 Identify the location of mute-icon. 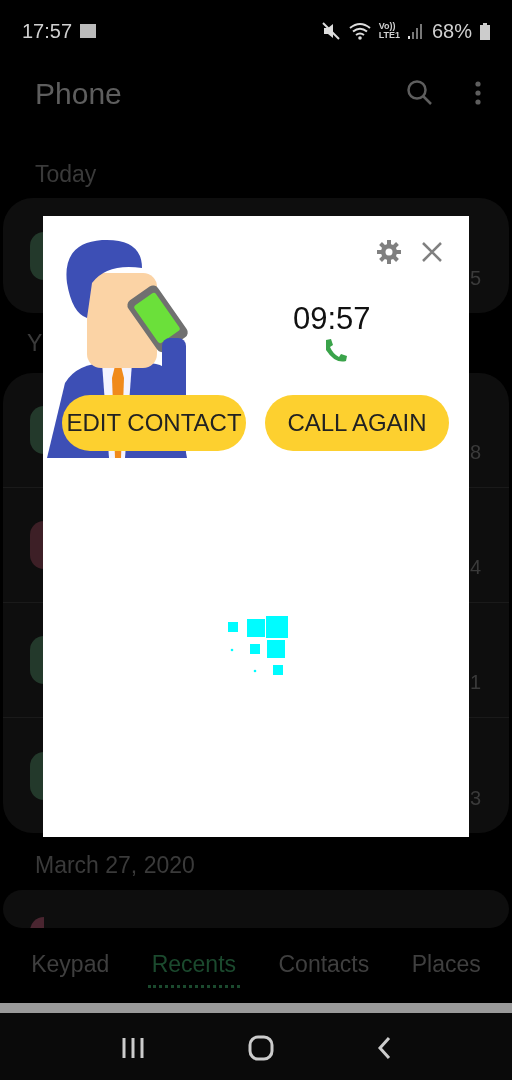
(330, 31).